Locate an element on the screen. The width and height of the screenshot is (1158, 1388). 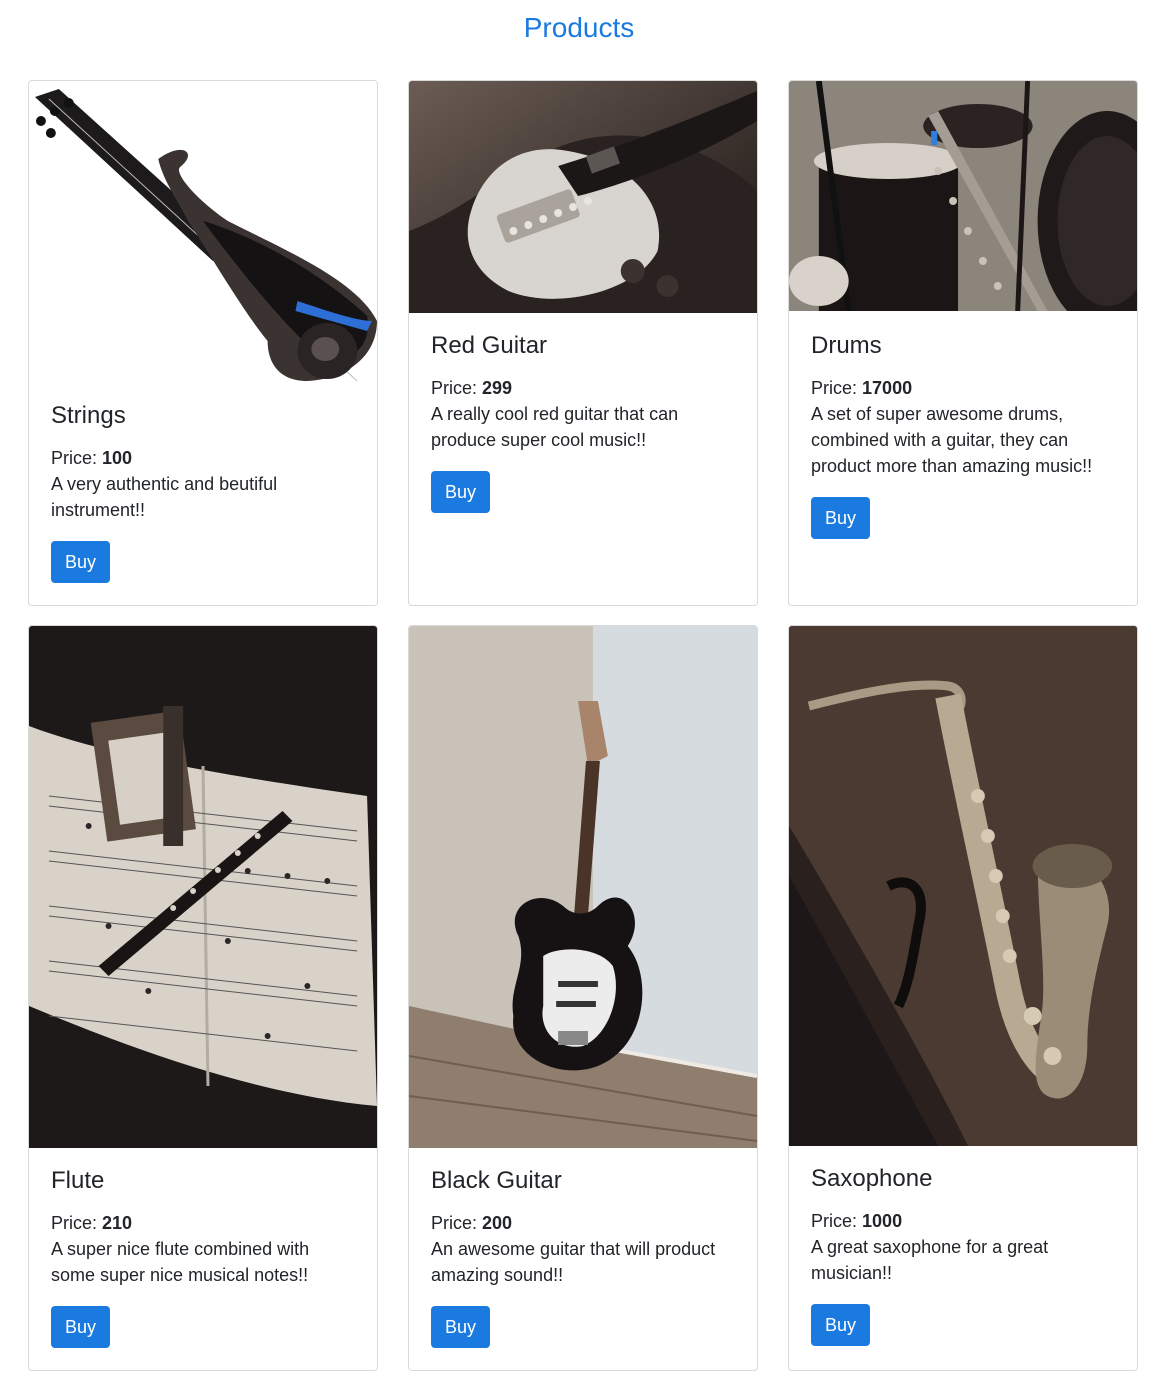
price-value: 299 is located at coordinates (497, 388).